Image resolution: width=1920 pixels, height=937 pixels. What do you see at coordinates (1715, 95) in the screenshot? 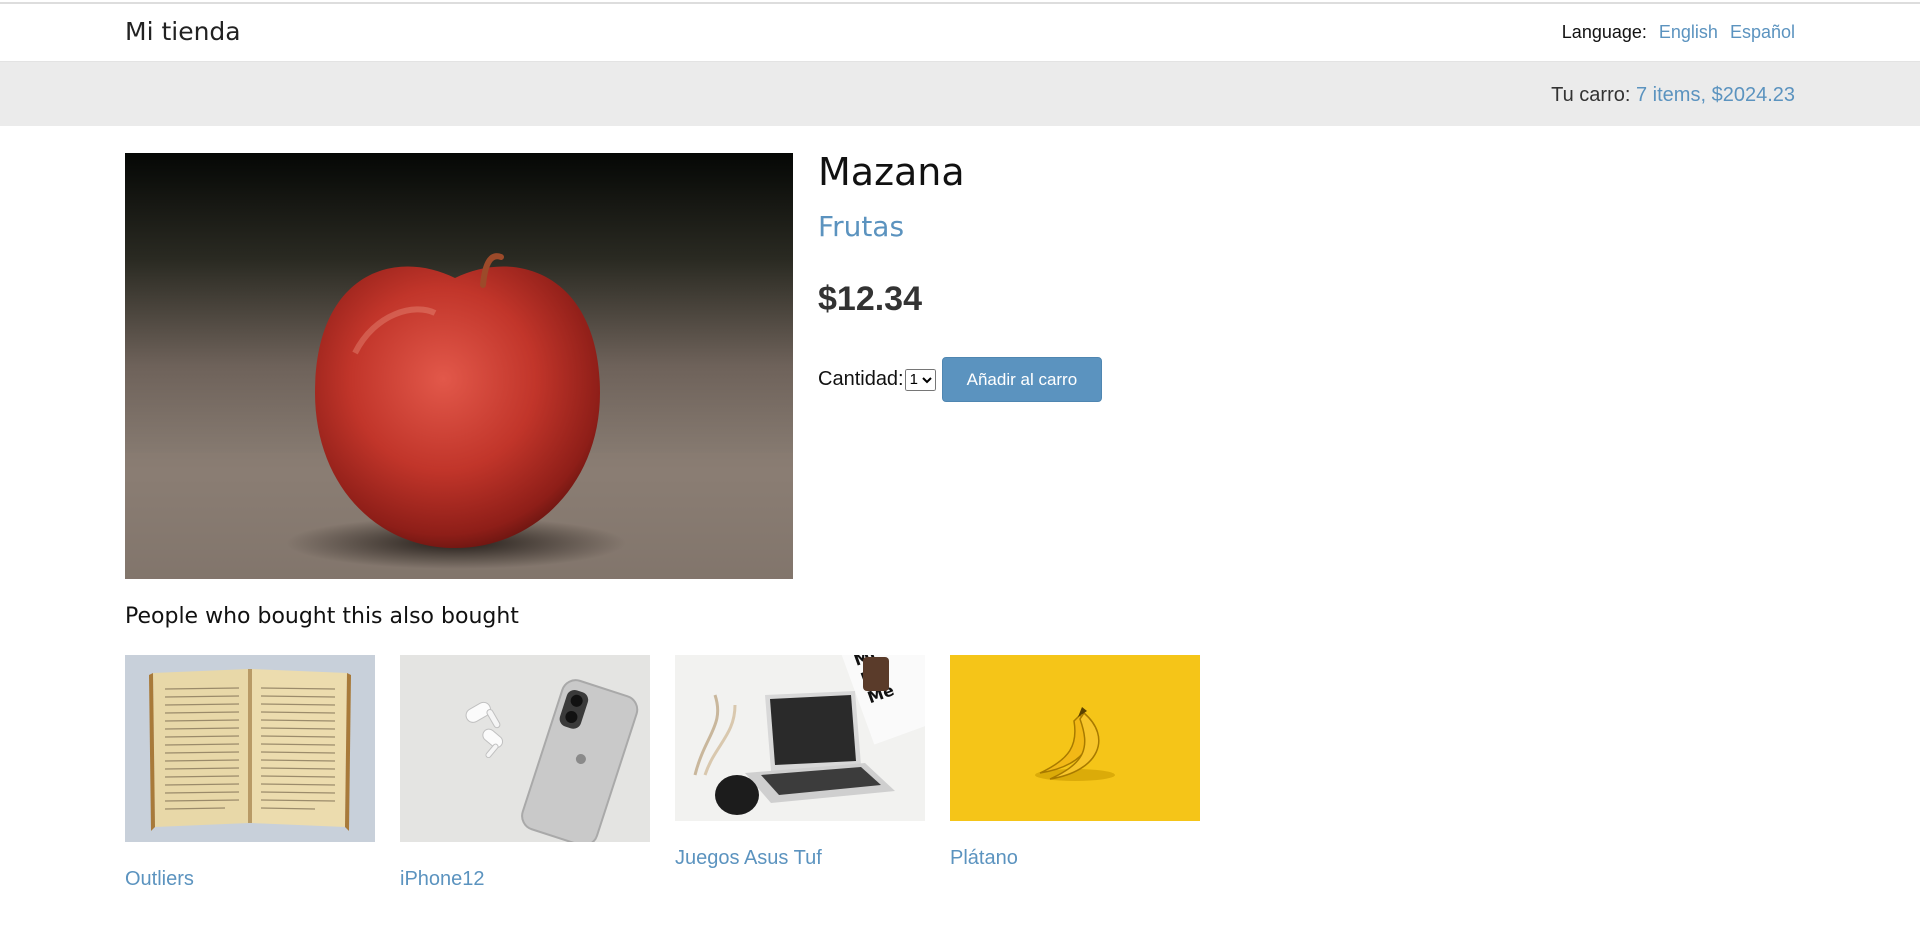
I see `cart-summary-link: 7 items, $2024.23` at bounding box center [1715, 95].